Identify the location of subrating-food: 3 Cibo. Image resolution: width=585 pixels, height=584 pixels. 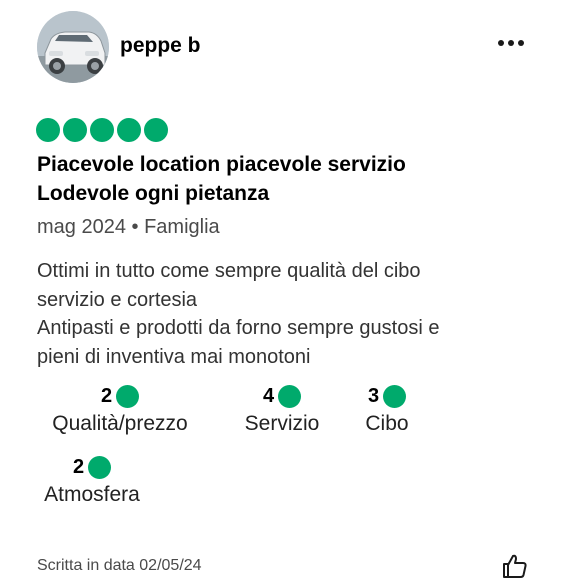
(387, 409).